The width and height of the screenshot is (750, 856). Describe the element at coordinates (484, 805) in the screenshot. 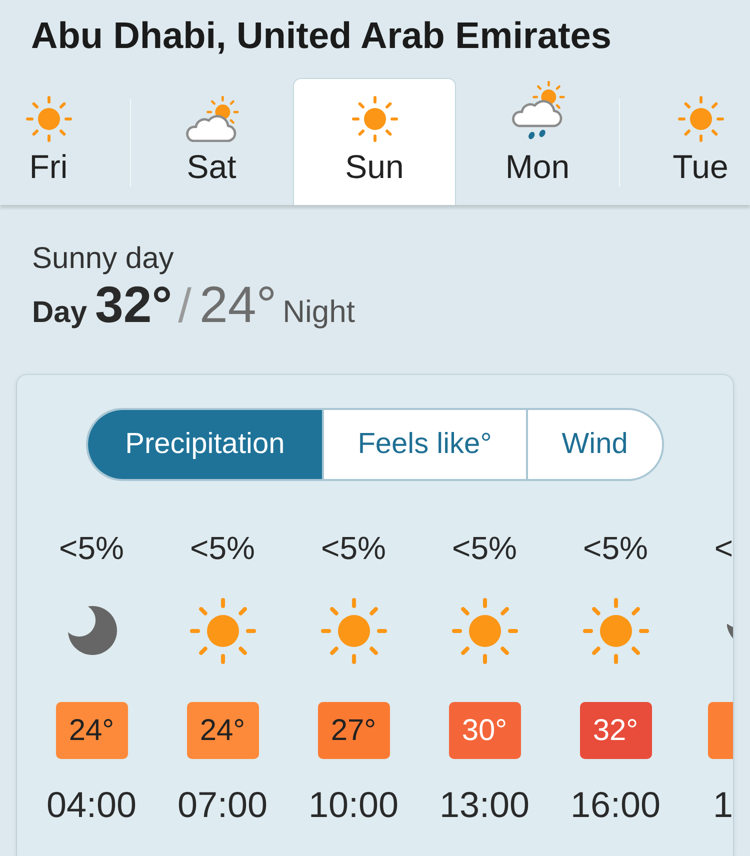

I see `hour-label: 13:00` at that location.